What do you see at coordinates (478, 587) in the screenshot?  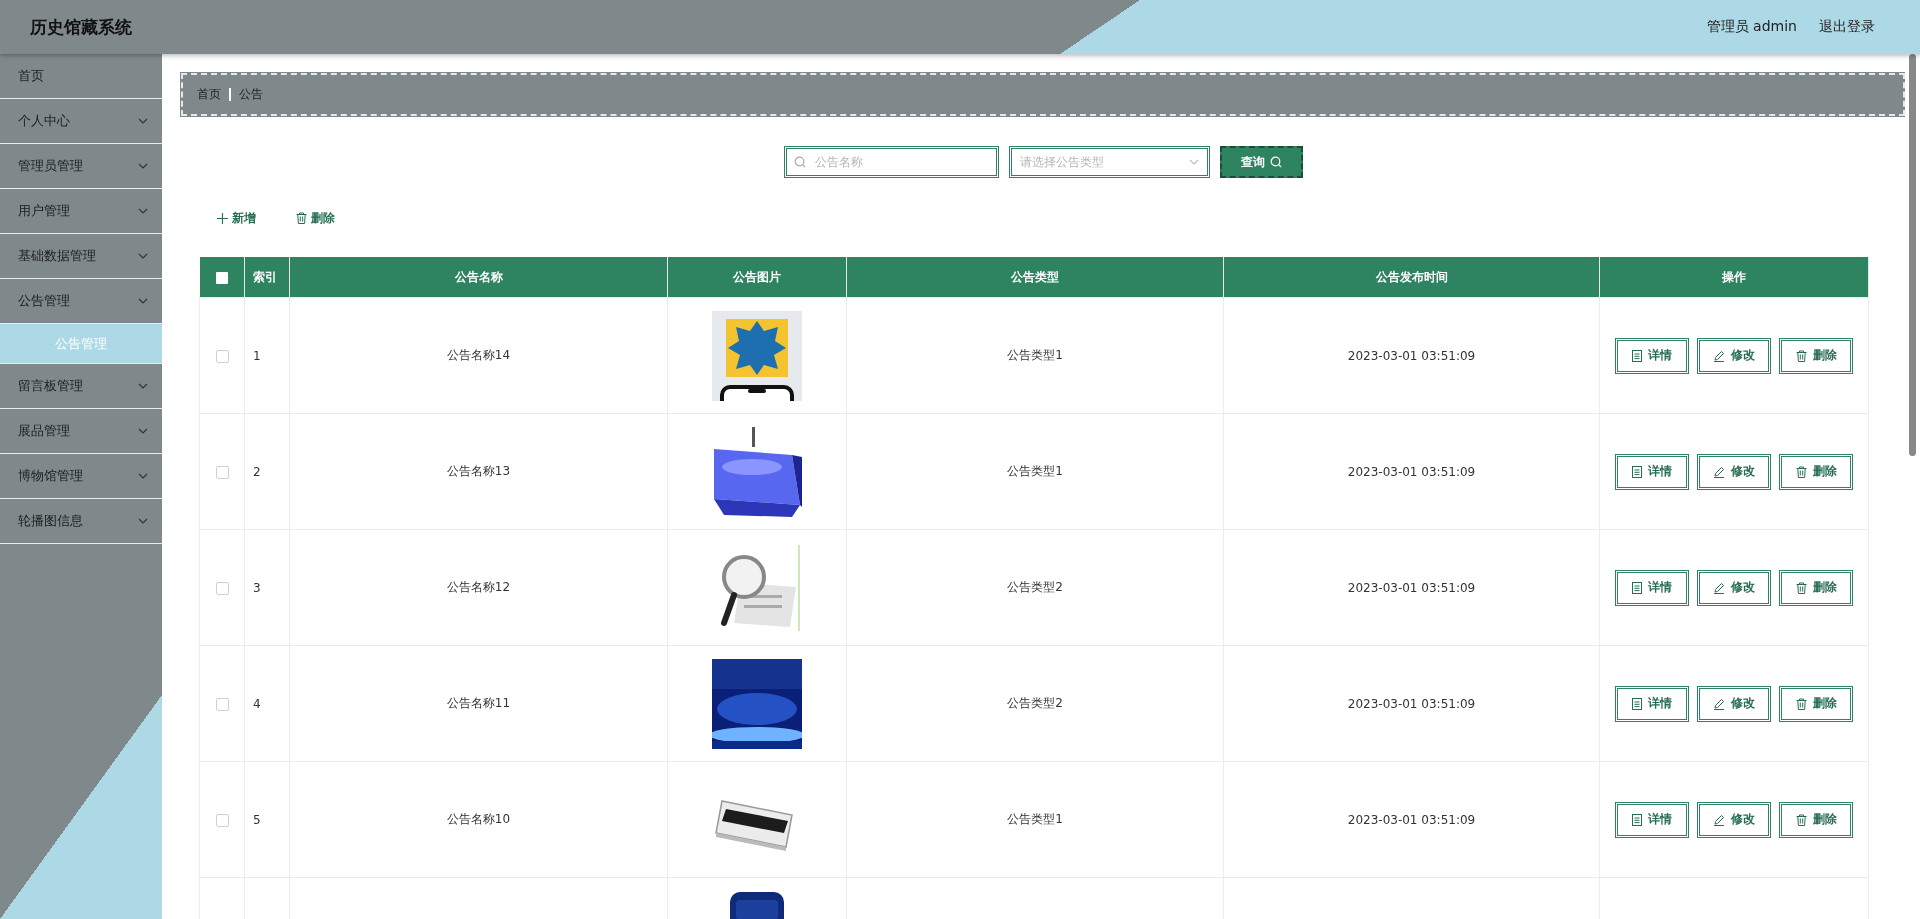 I see `name-cell: 公告名称12` at bounding box center [478, 587].